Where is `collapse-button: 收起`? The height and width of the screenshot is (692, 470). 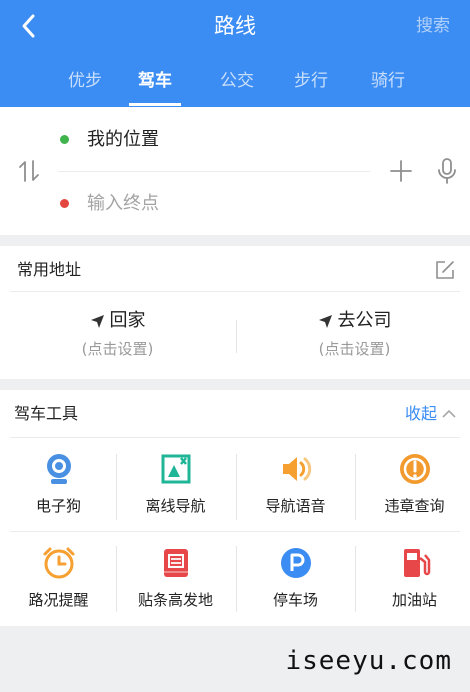 collapse-button: 收起 is located at coordinates (430, 414).